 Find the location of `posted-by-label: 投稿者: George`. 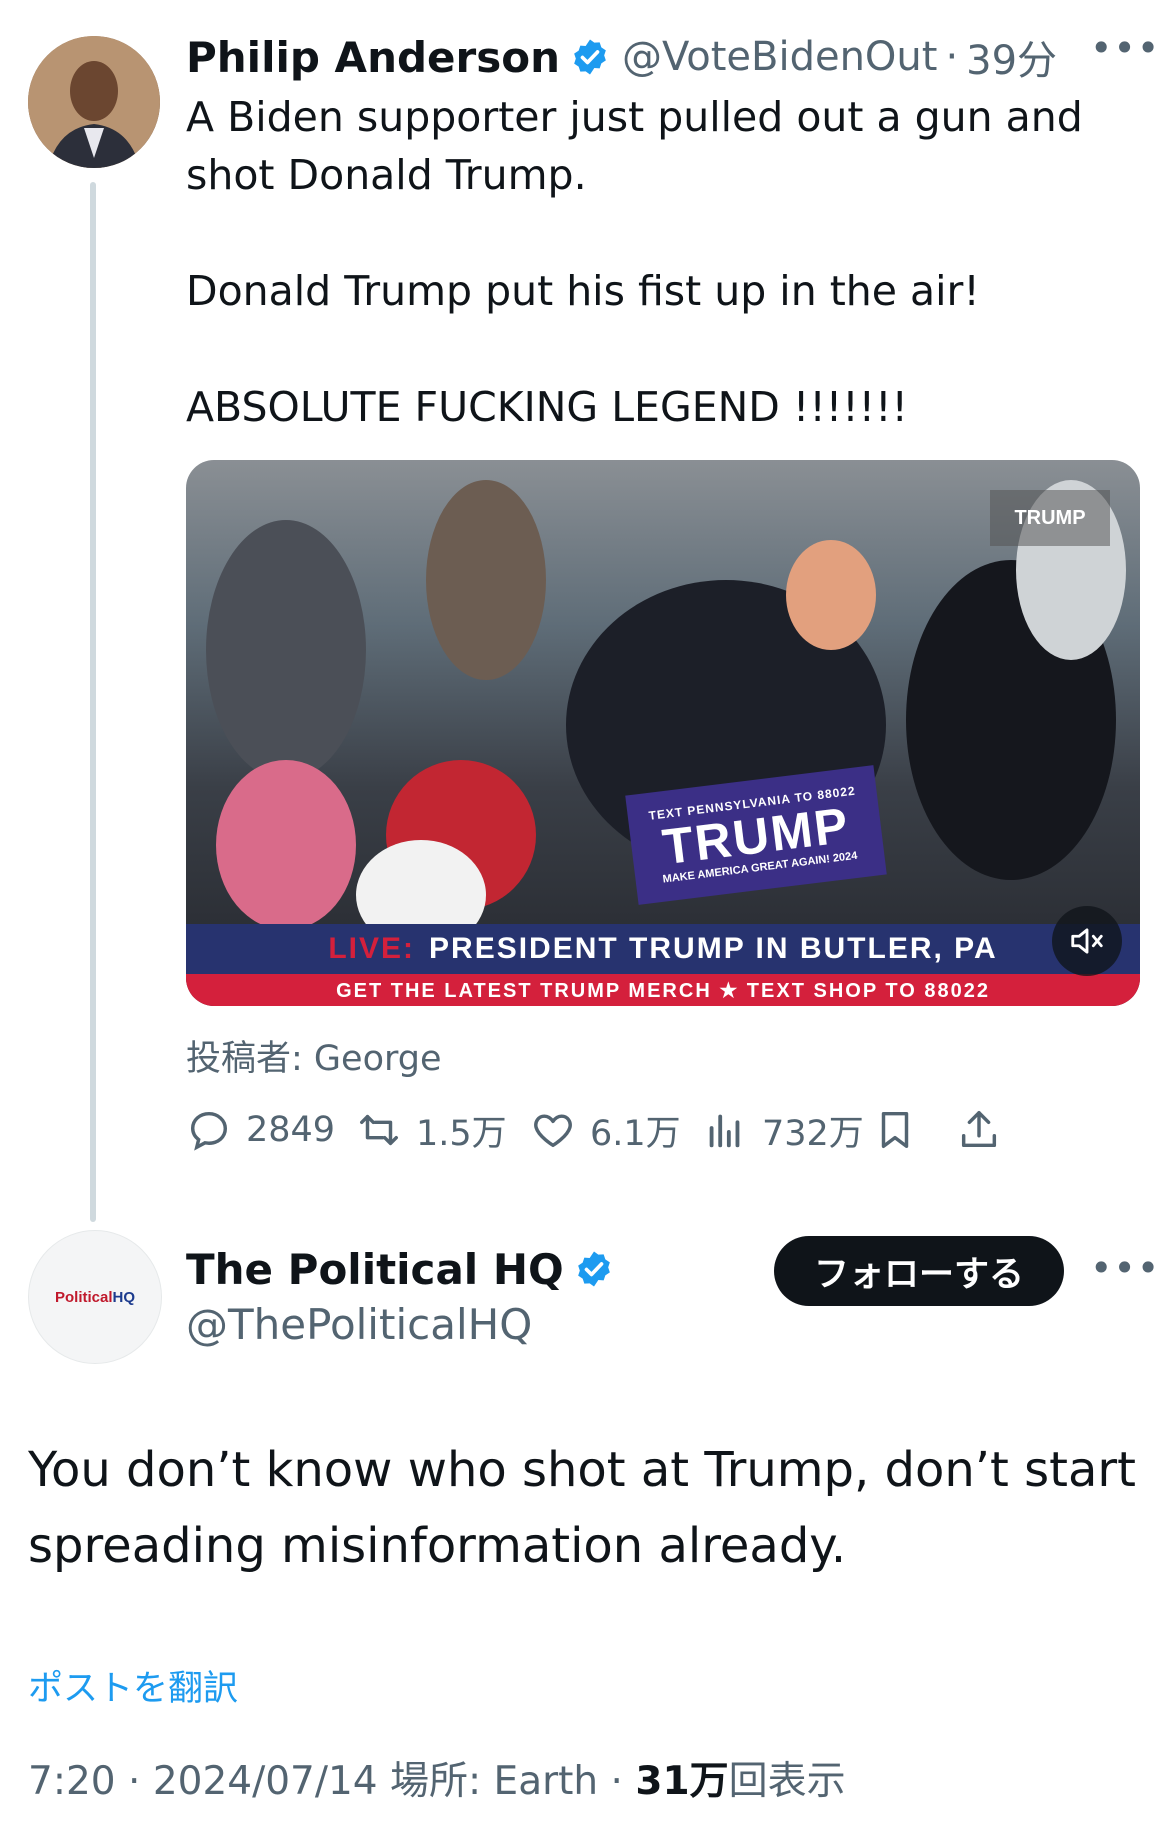

posted-by-label: 投稿者: George is located at coordinates (314, 1059).